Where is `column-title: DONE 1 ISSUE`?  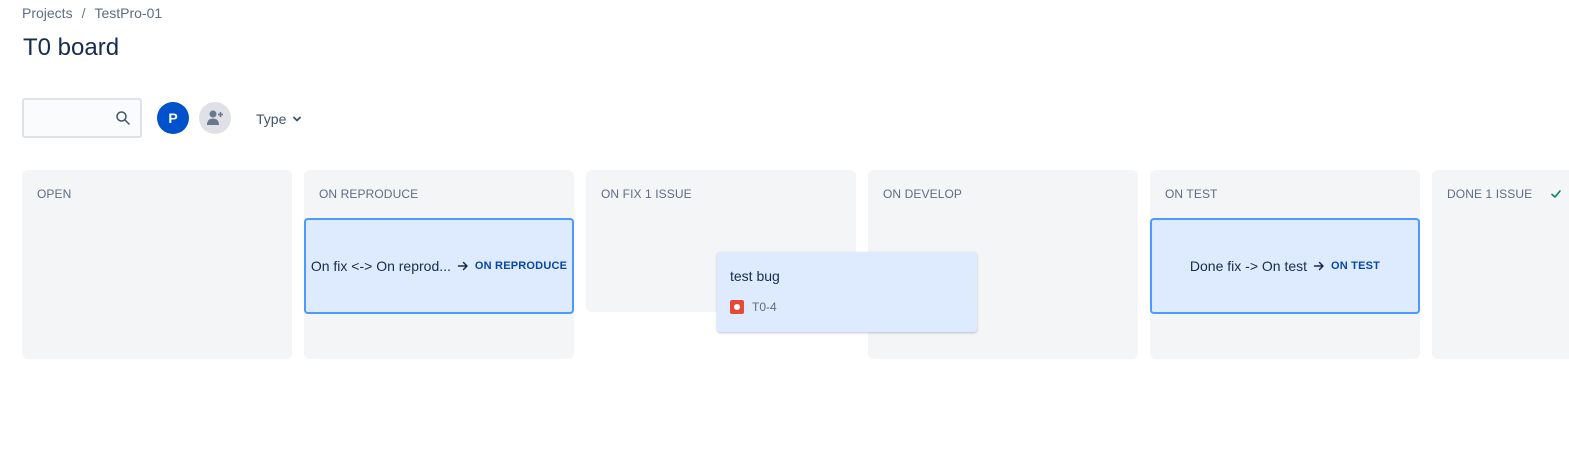
column-title: DONE 1 ISSUE is located at coordinates (1490, 194).